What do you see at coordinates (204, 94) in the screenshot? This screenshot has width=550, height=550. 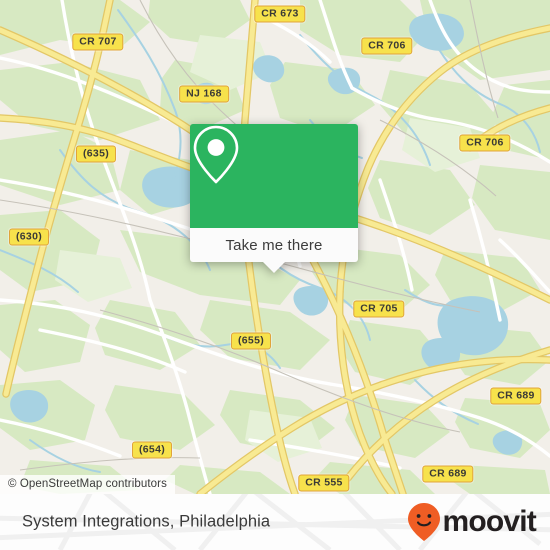 I see `road-shield: NJ 168` at bounding box center [204, 94].